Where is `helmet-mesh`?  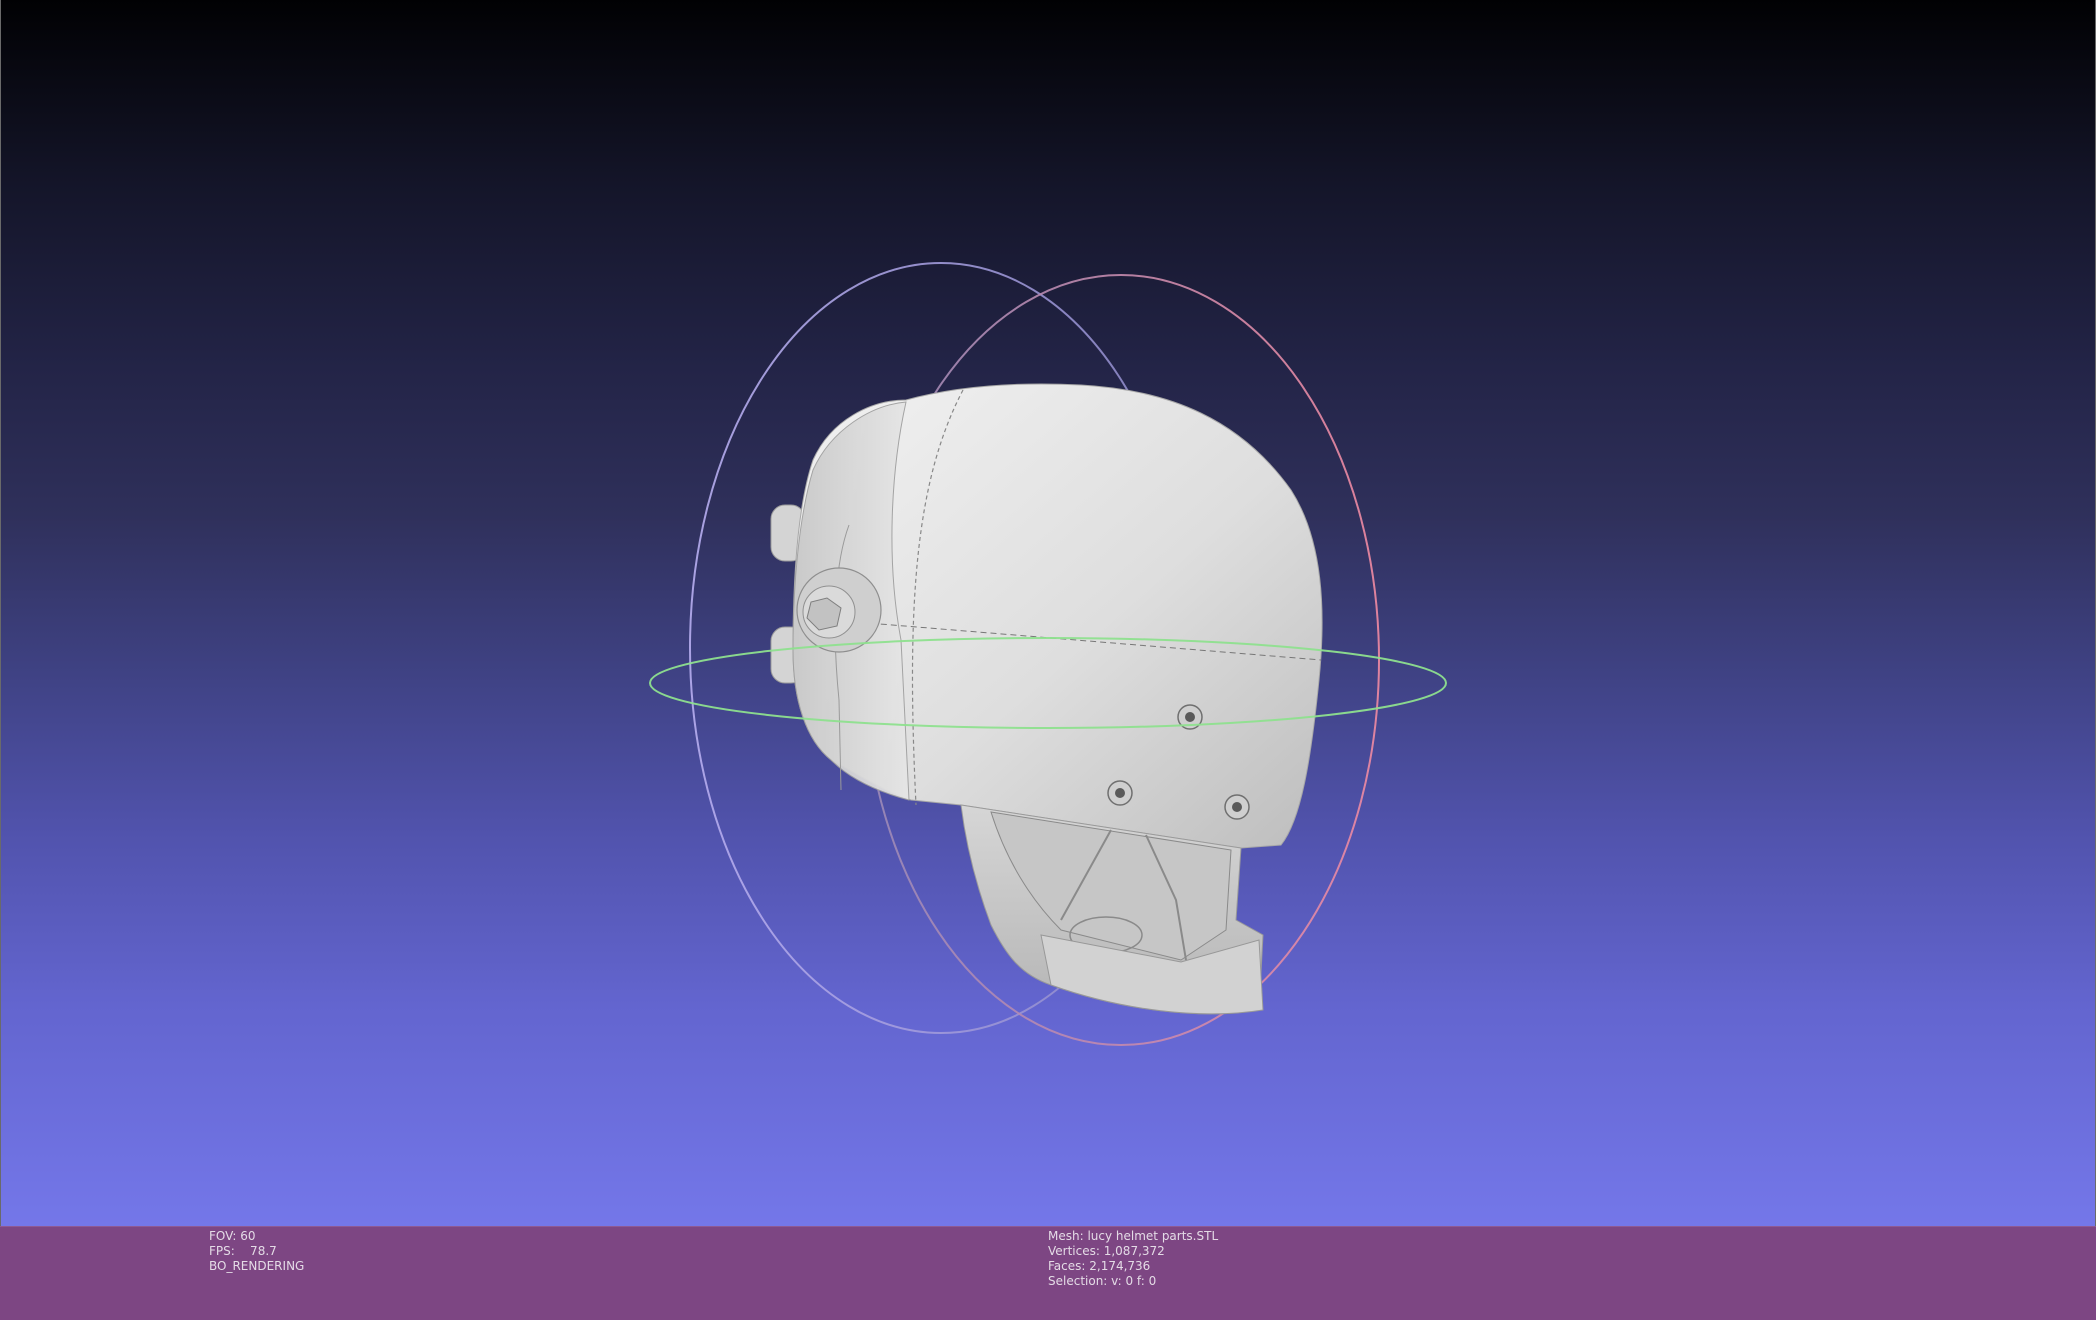
helmet-mesh is located at coordinates (1046, 699).